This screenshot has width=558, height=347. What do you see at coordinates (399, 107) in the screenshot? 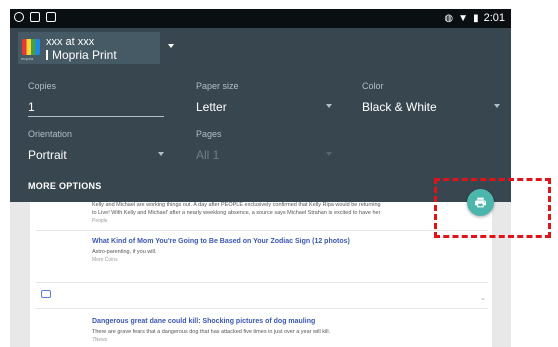
I see `color-select: Black & White` at bounding box center [399, 107].